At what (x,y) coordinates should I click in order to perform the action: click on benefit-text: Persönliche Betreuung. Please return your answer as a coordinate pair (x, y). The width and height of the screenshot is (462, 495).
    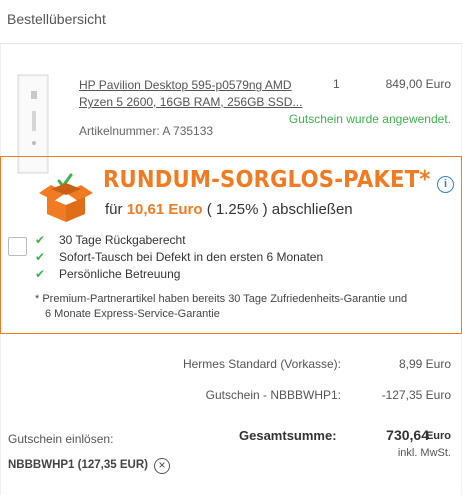
    Looking at the image, I should click on (120, 273).